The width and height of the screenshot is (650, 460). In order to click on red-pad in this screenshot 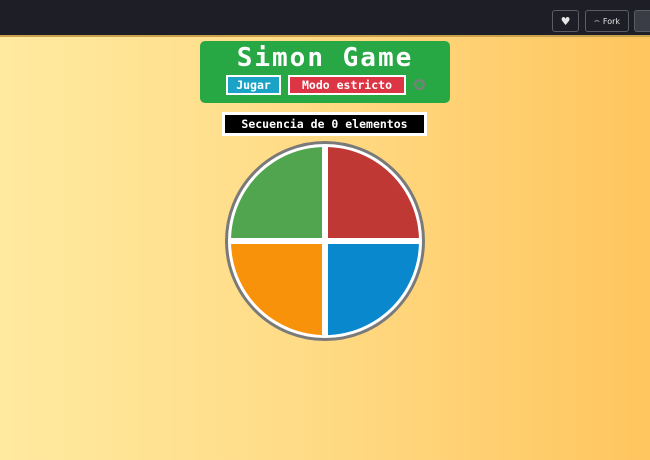, I will do `click(373, 192)`.